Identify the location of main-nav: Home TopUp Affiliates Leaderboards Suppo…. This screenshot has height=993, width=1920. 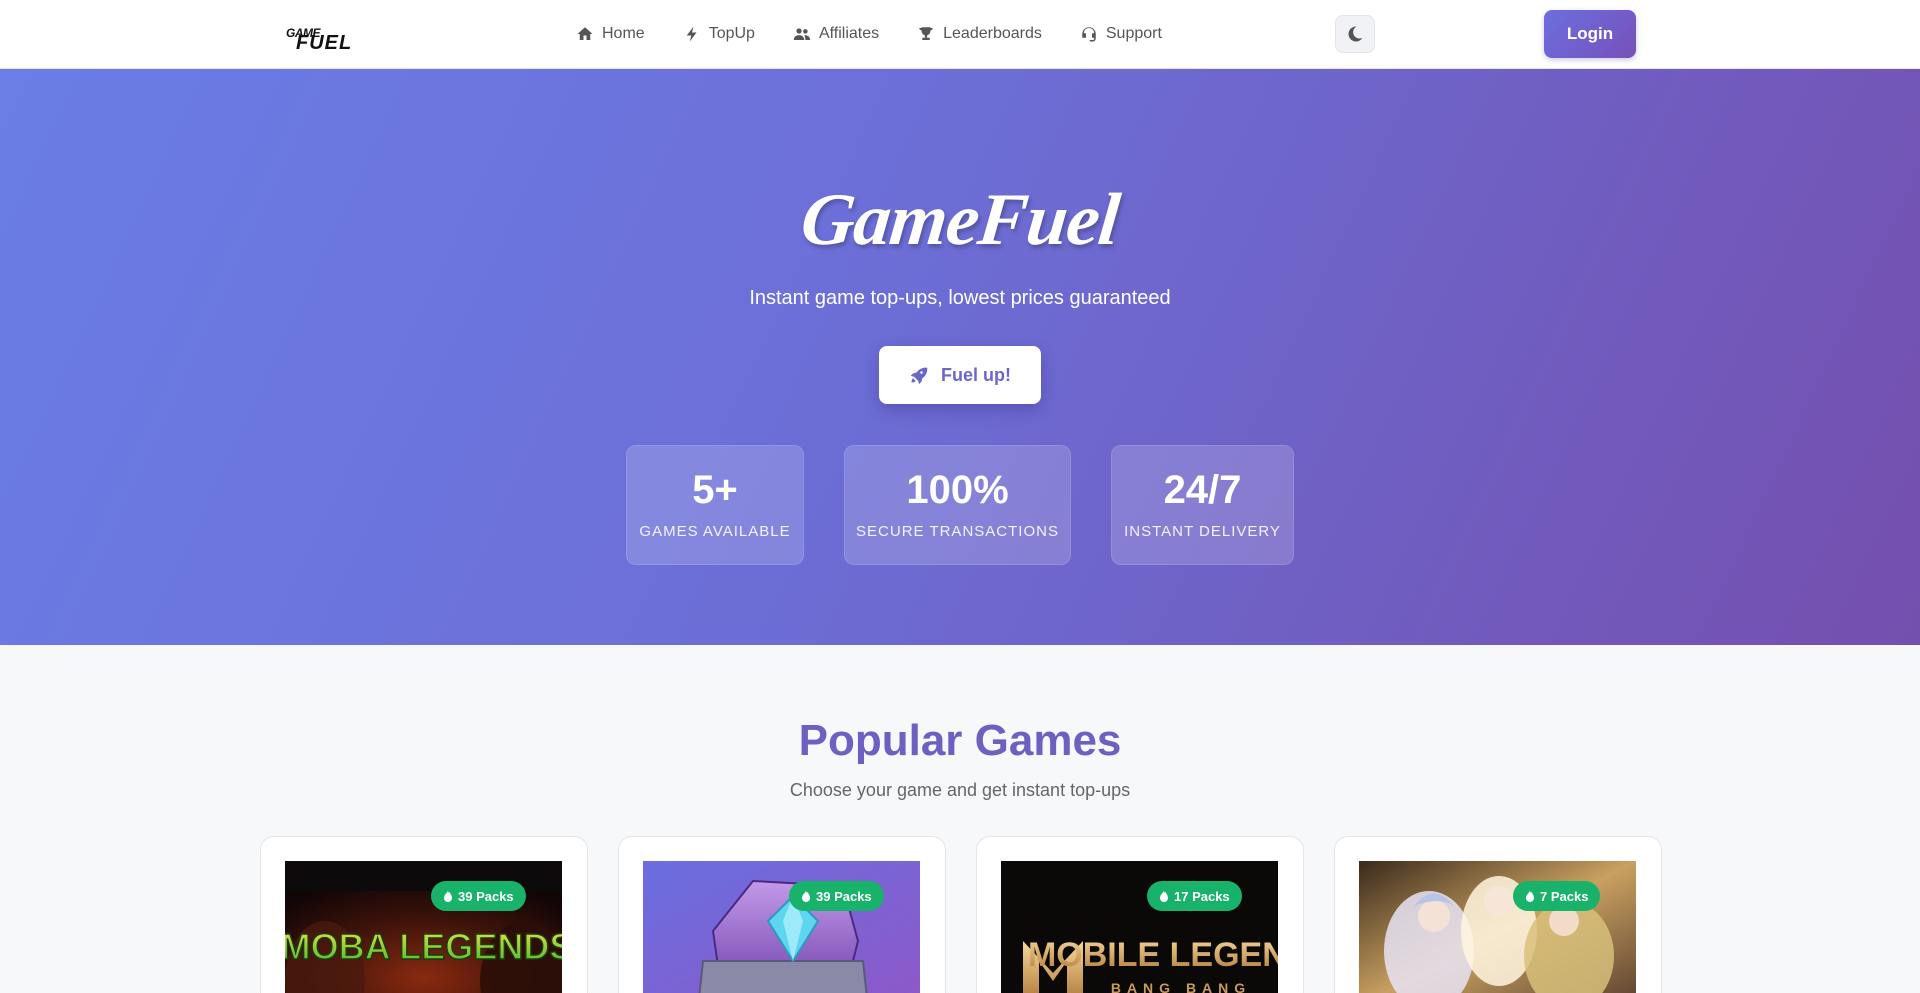
(888, 34).